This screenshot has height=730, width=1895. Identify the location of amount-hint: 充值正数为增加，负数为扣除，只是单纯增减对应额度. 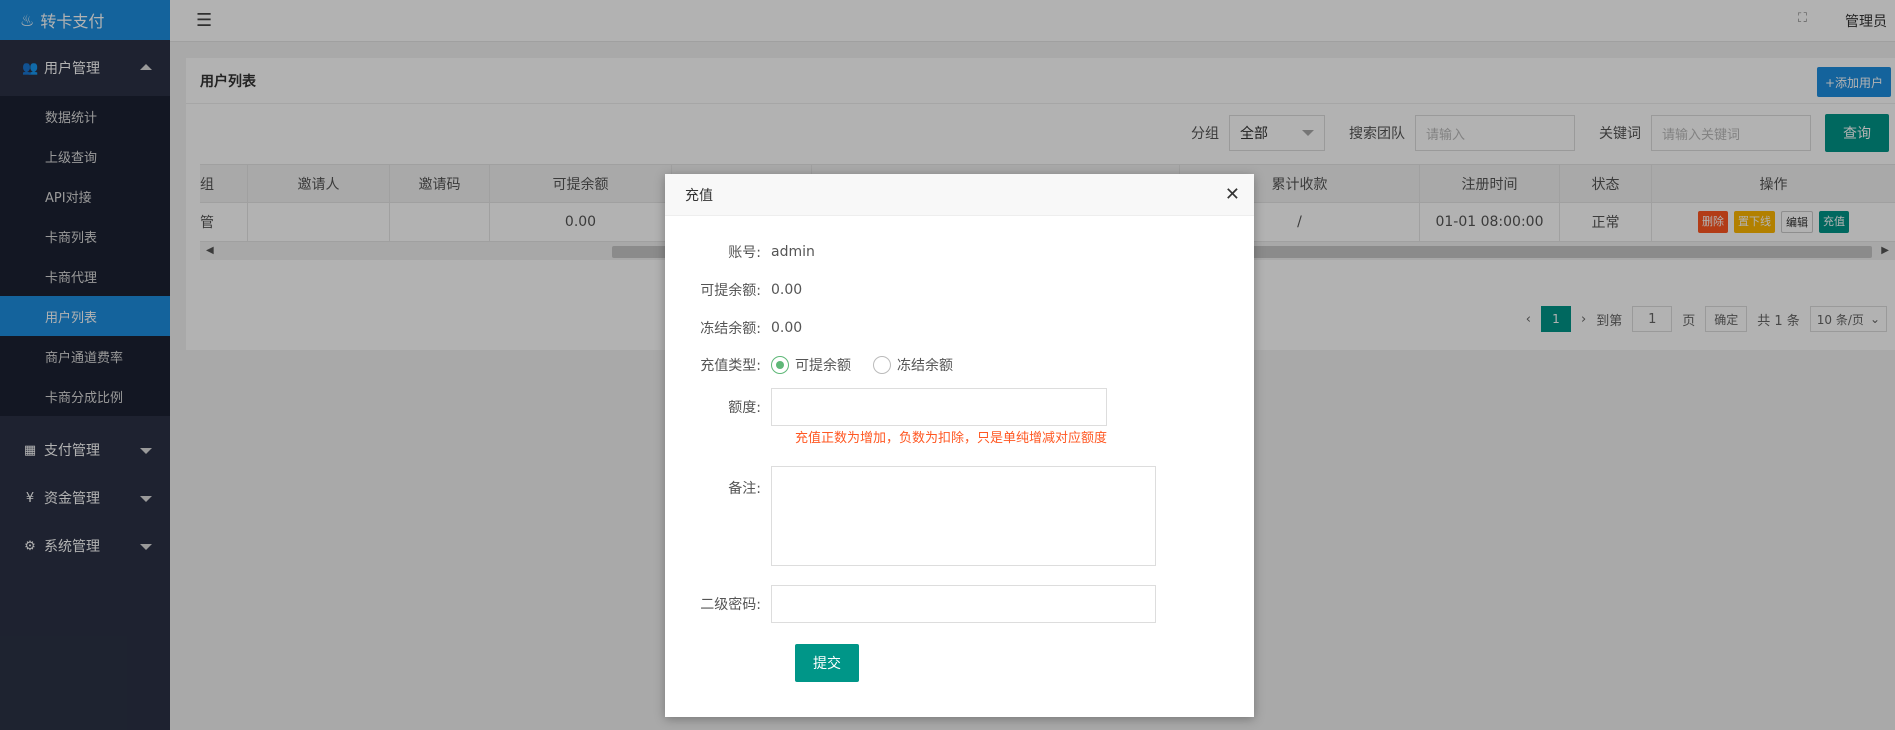
(951, 438).